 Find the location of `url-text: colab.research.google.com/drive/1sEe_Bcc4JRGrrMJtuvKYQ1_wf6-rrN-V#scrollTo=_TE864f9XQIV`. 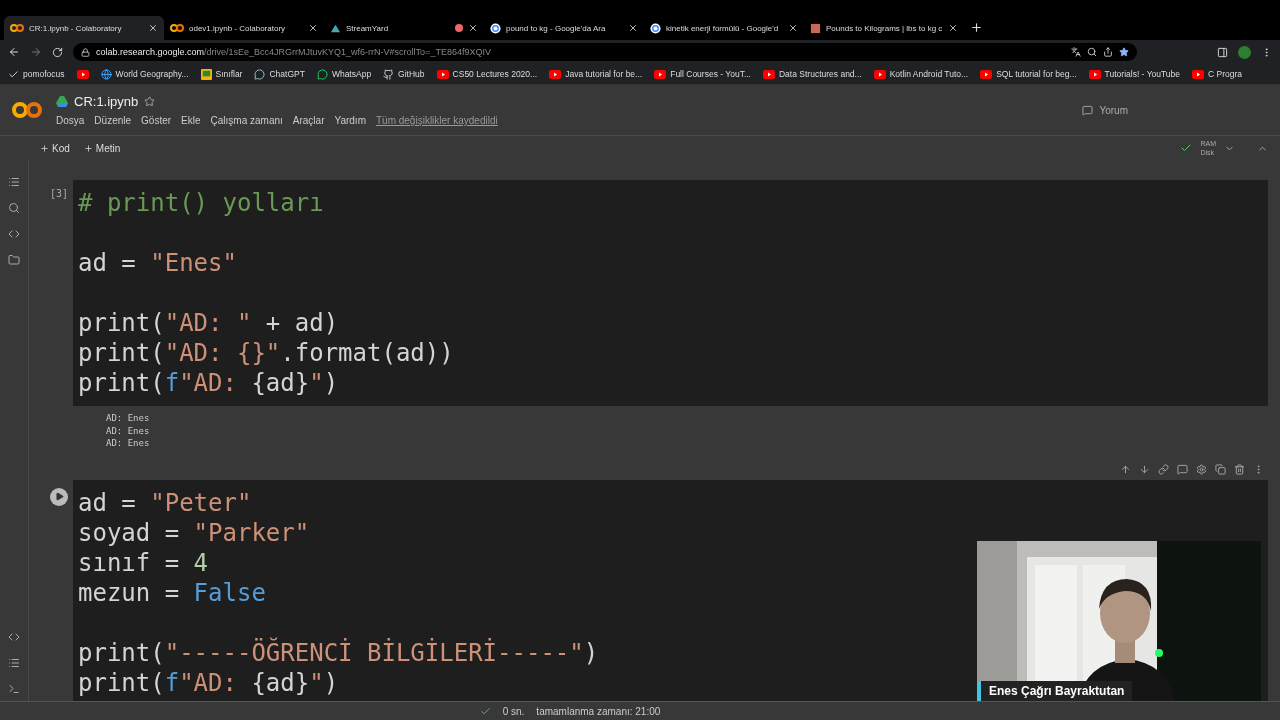

url-text: colab.research.google.com/drive/1sEe_Bcc4JRGrrMJtuvKYQ1_wf6-rrN-V#scrollTo=_TE864f9XQIV is located at coordinates (293, 52).